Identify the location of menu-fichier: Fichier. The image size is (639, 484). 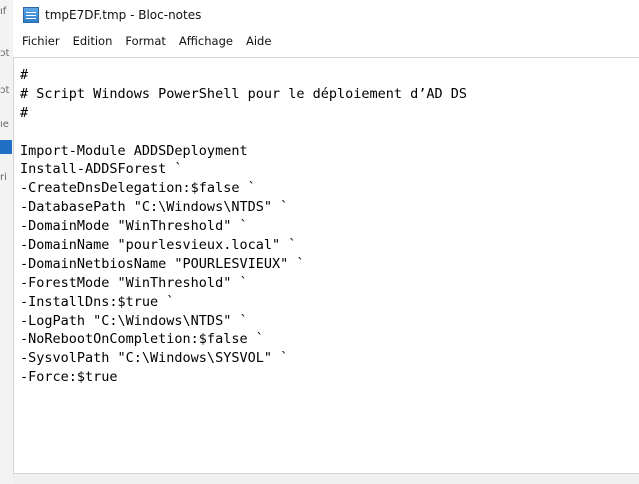
(41, 41).